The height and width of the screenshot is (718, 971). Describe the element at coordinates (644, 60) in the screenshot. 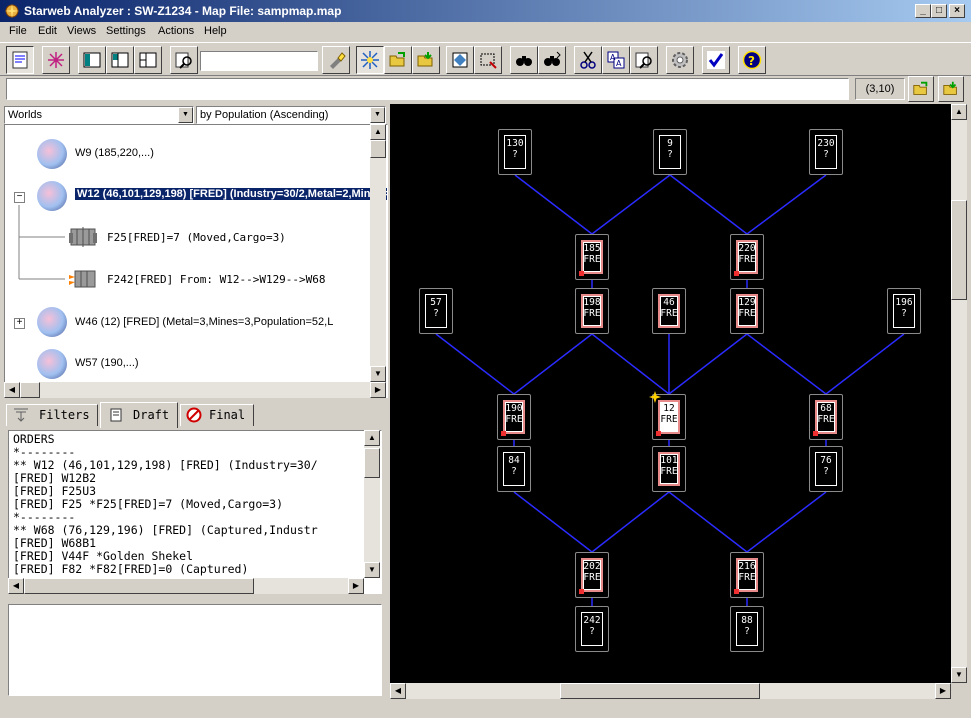

I see `report-button` at that location.